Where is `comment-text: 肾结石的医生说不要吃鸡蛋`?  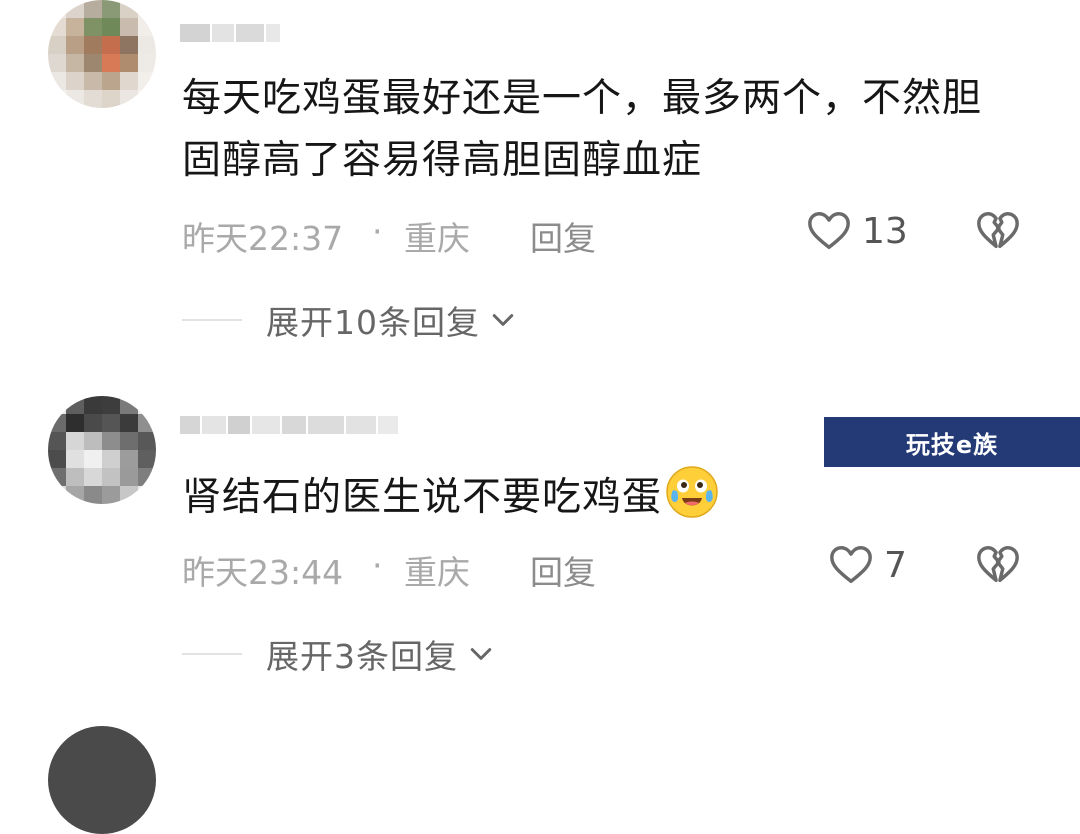
comment-text: 肾结石的医生说不要吃鸡蛋 is located at coordinates (597, 496).